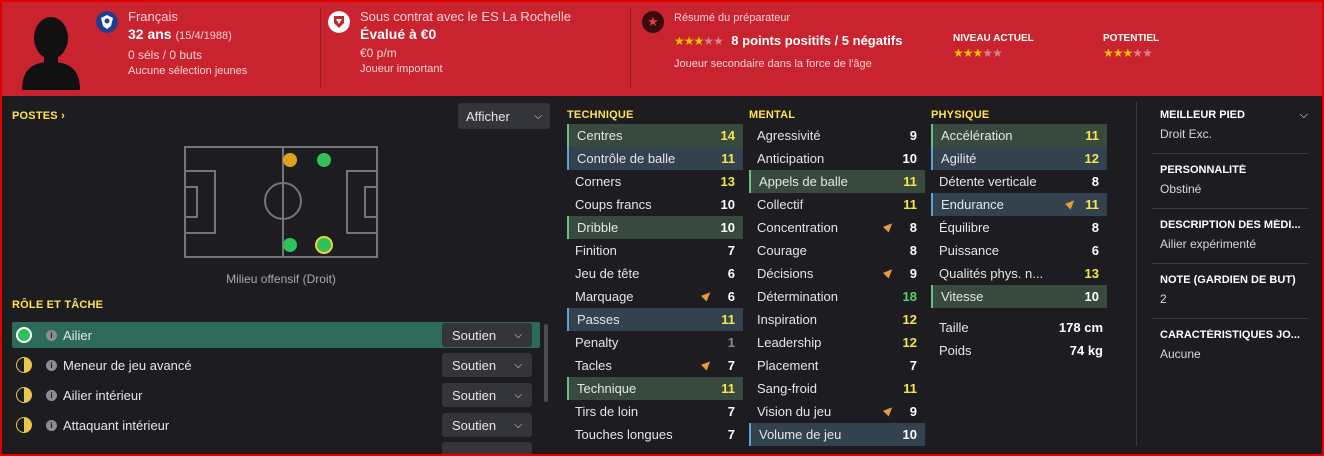 The width and height of the screenshot is (1324, 456). I want to click on attribute-name: Contrôle de balle, so click(626, 158).